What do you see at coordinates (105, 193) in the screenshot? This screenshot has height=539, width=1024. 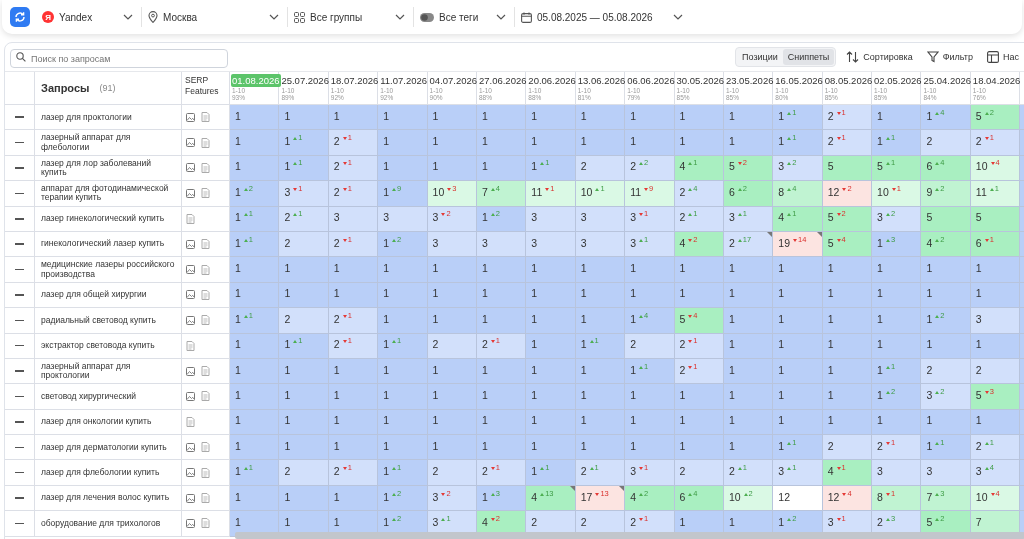 I see `query-text: аппарат для фотодинамической терапии купить` at bounding box center [105, 193].